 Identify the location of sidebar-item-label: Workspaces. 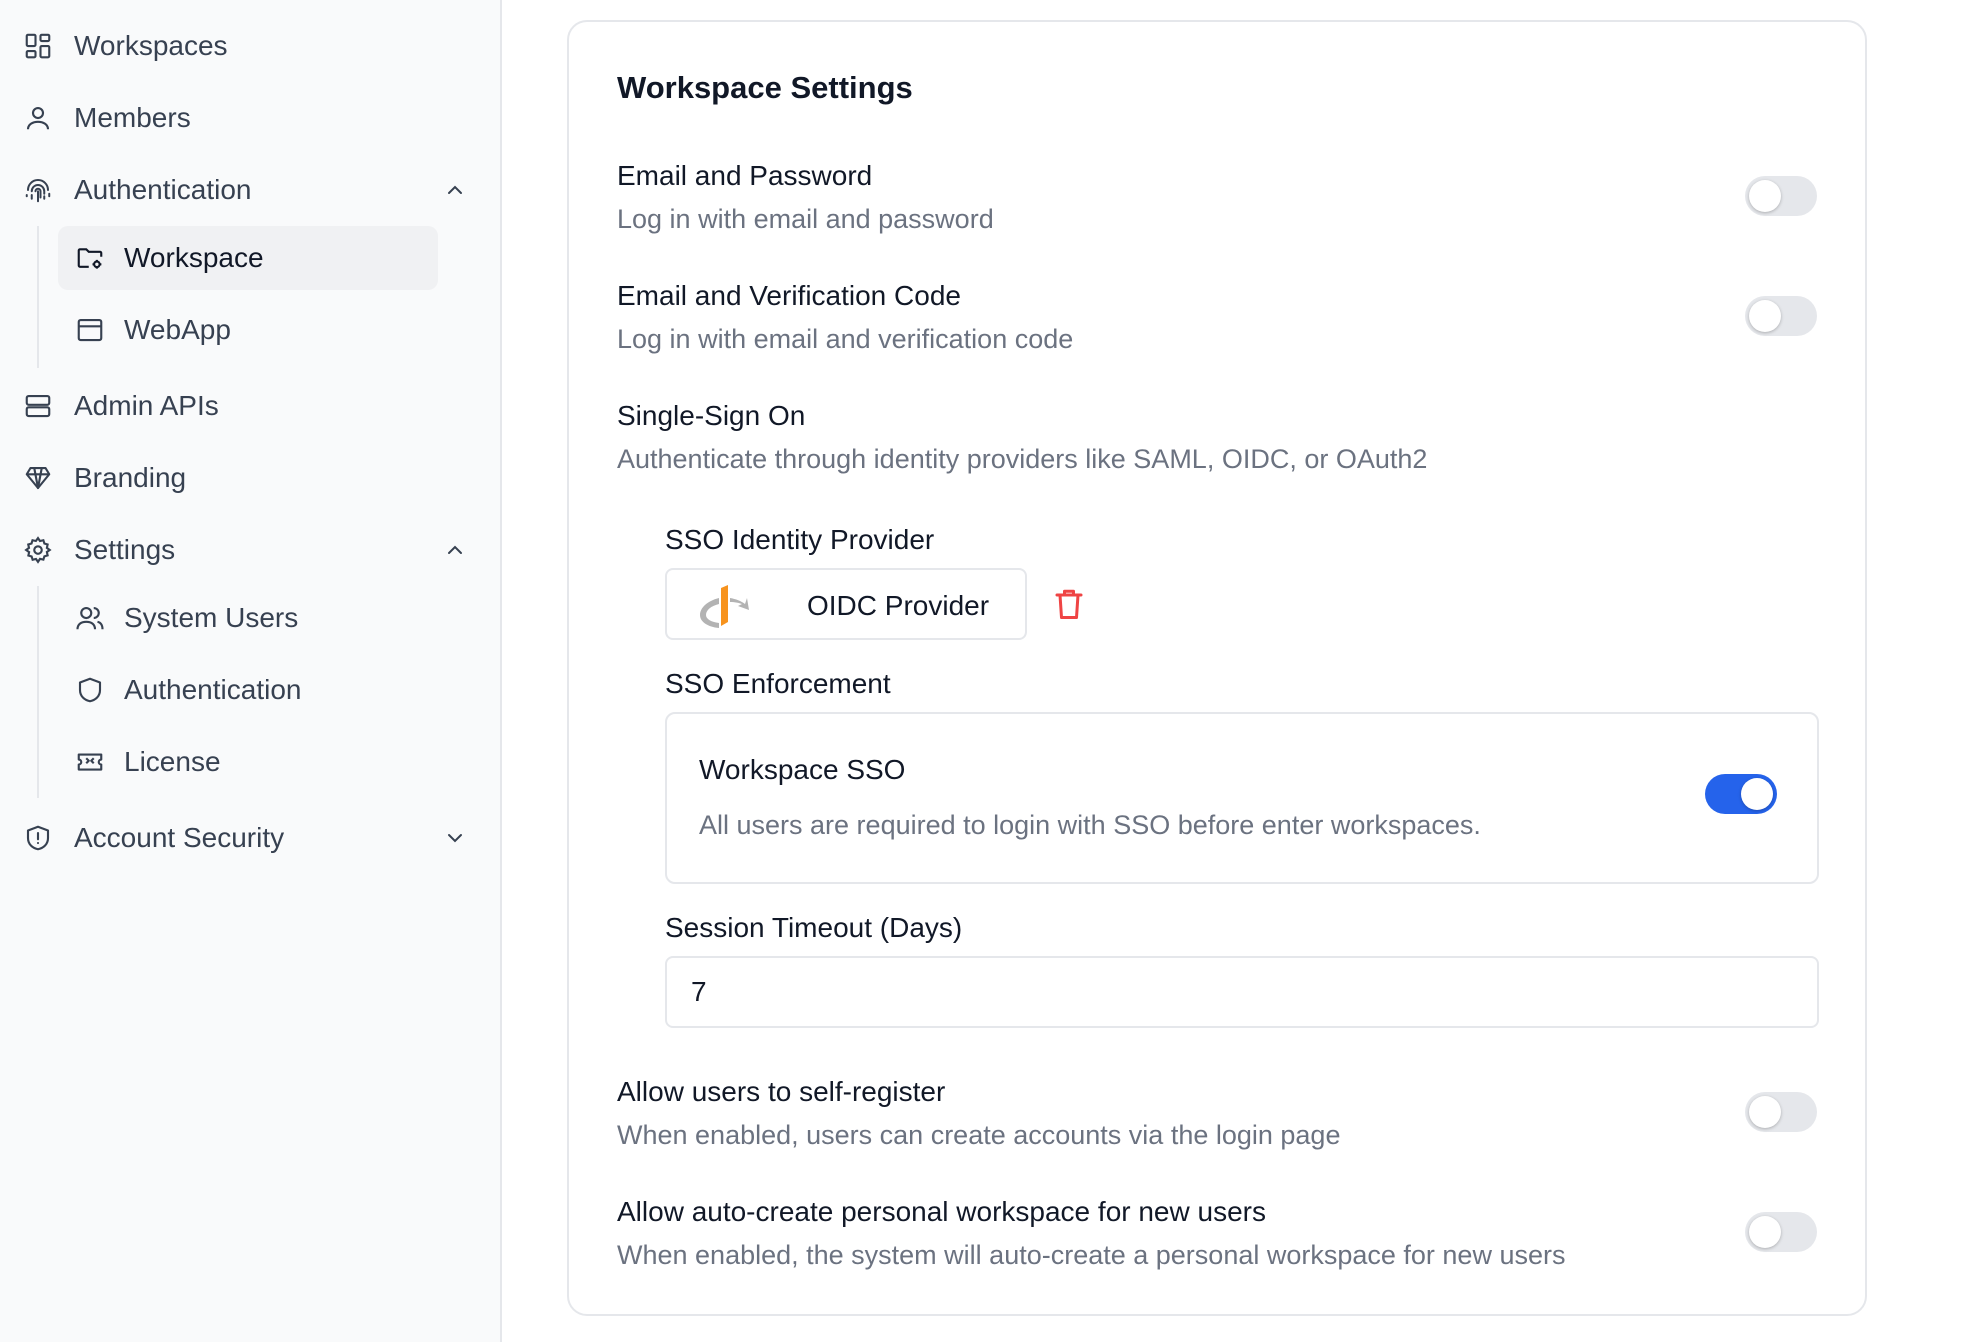
(151, 45).